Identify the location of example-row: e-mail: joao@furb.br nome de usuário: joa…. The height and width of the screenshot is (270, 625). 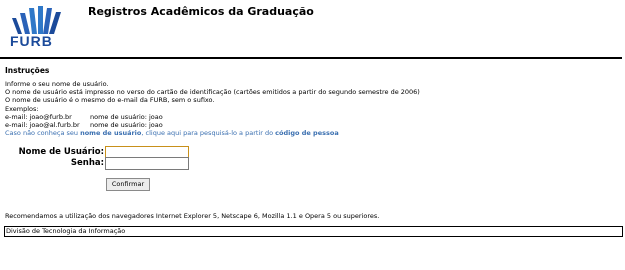
(212, 117).